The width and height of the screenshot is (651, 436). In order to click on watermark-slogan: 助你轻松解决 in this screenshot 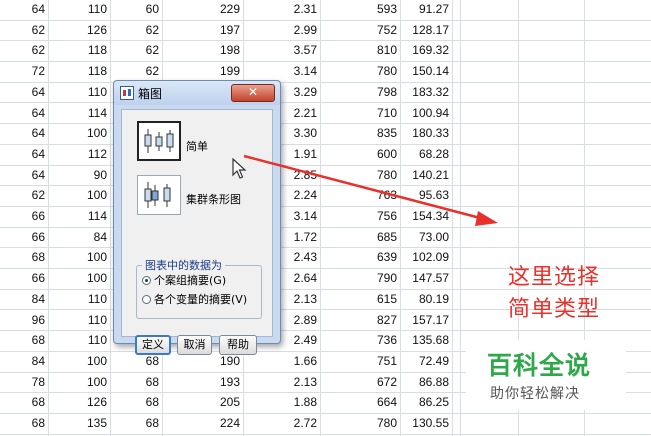, I will do `click(535, 394)`.